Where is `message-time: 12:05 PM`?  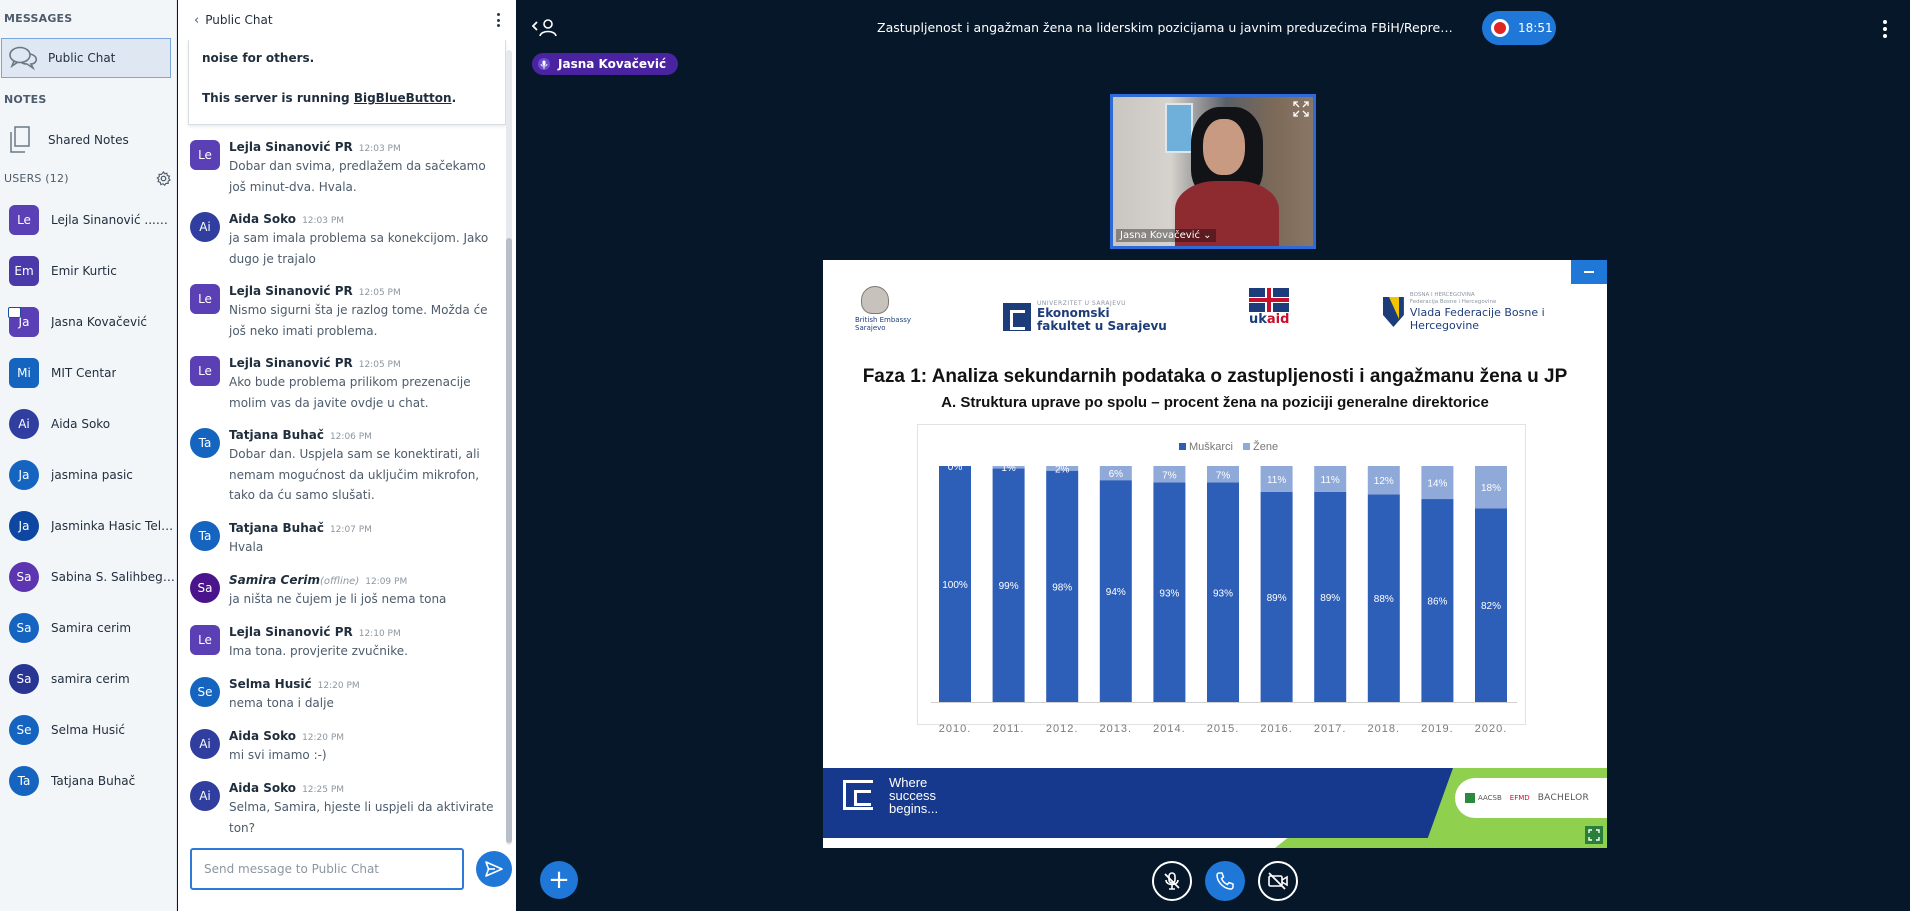 message-time: 12:05 PM is located at coordinates (379, 293).